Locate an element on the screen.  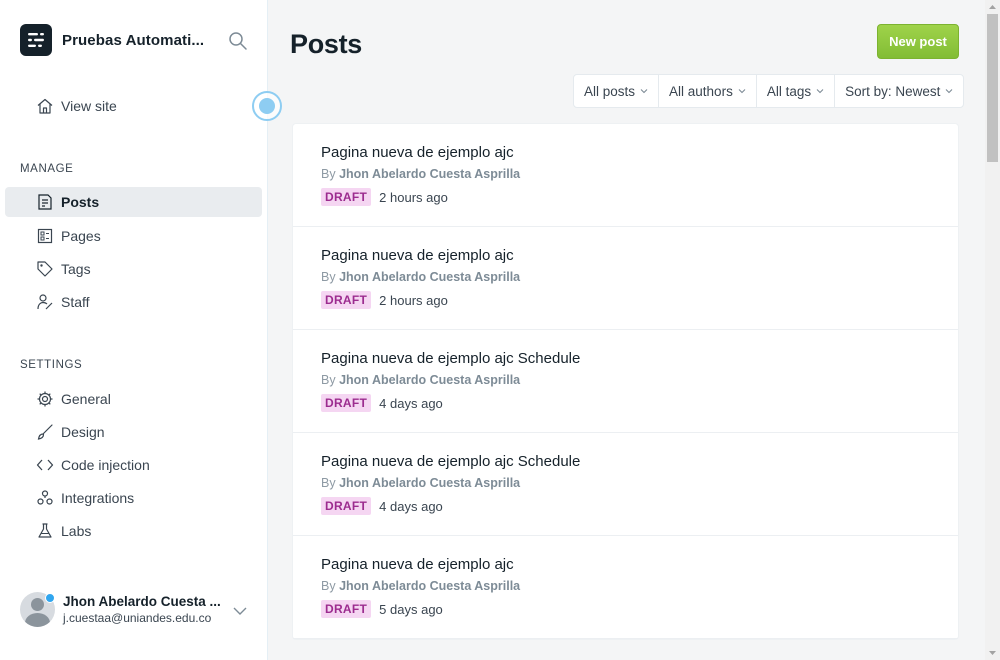
pages-icon is located at coordinates (45, 236).